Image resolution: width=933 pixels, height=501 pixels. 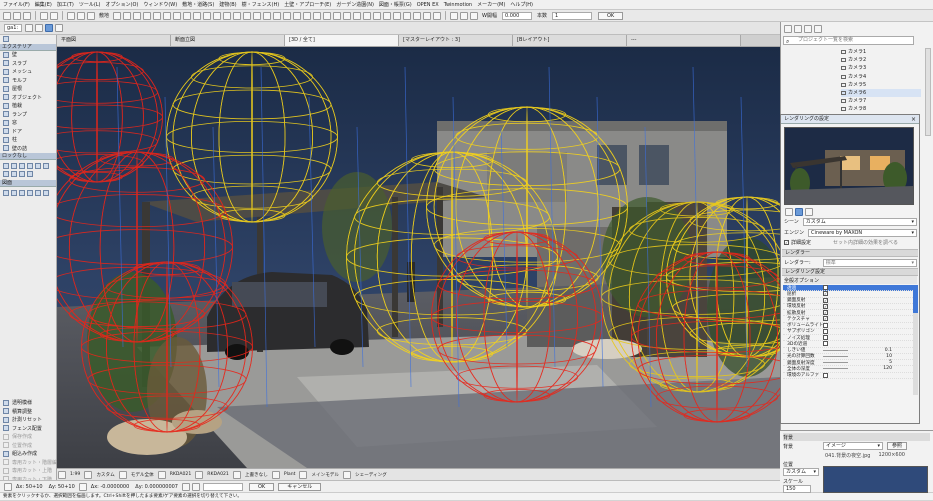 I want to click on section-icon, so click(x=6, y=192).